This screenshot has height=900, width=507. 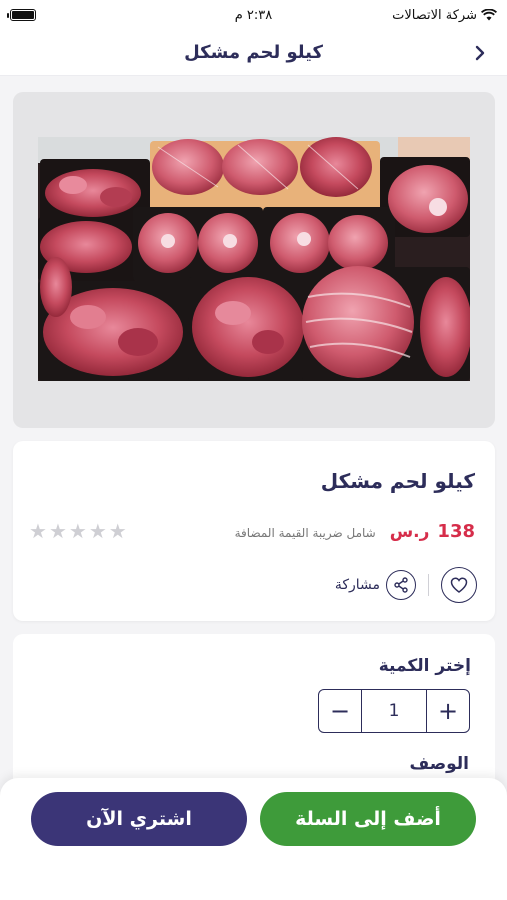 What do you see at coordinates (448, 711) in the screenshot?
I see `increase-button: +` at bounding box center [448, 711].